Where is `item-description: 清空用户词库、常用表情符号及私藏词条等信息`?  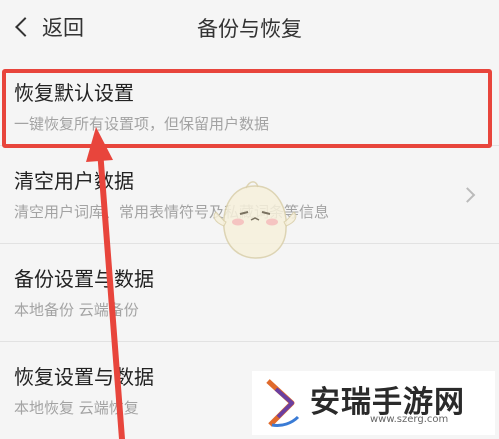 item-description: 清空用户词库、常用表情符号及私藏词条等信息 is located at coordinates (172, 212).